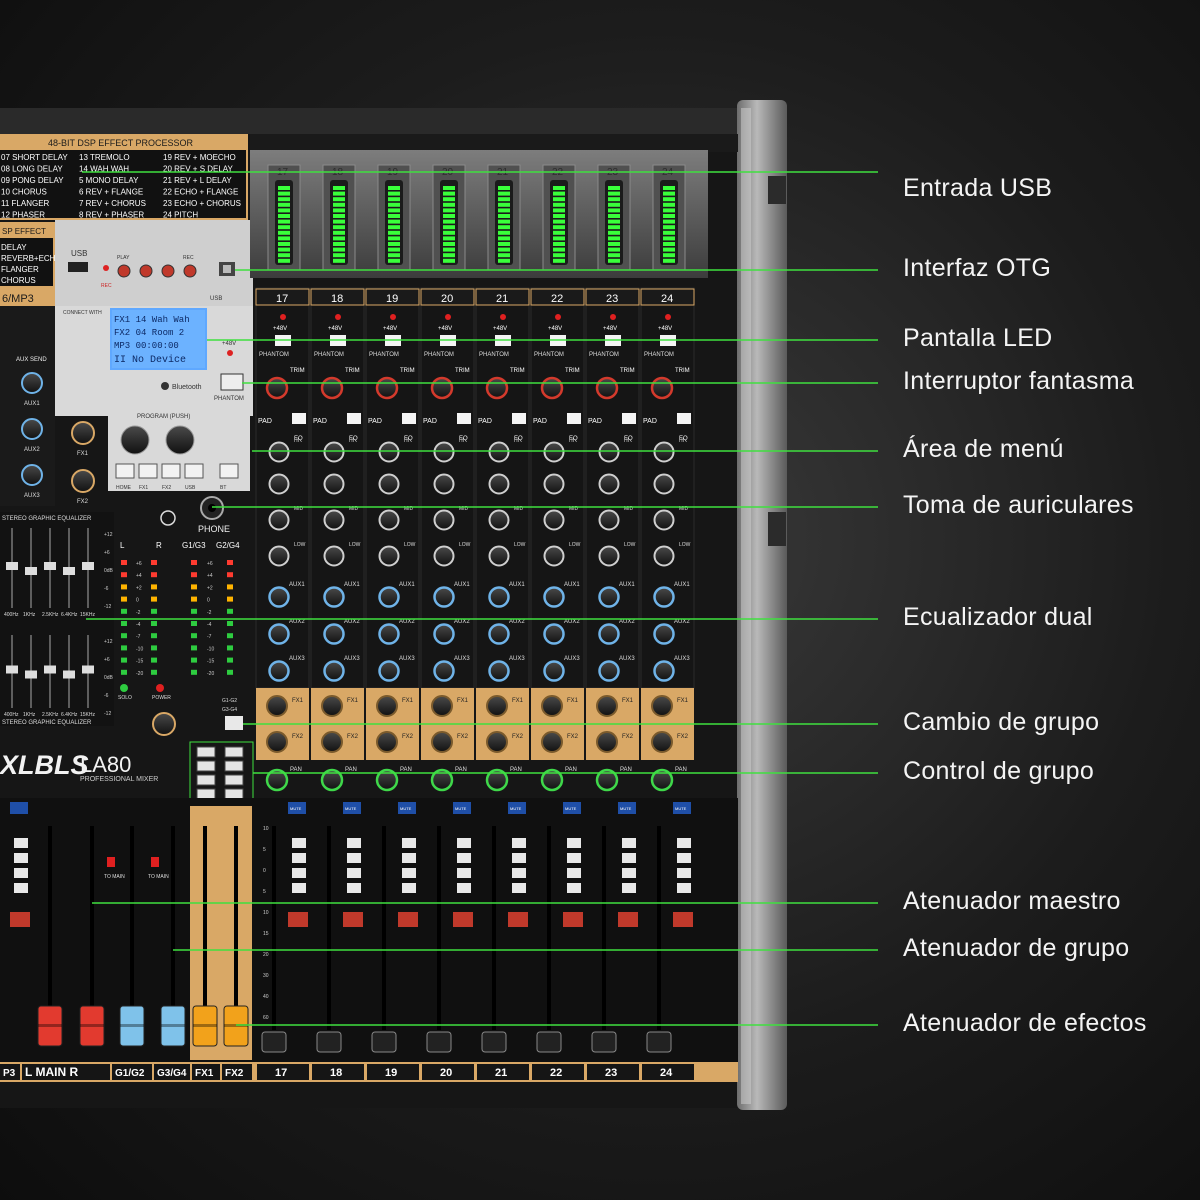  I want to click on phone-level-knob, so click(164, 724).